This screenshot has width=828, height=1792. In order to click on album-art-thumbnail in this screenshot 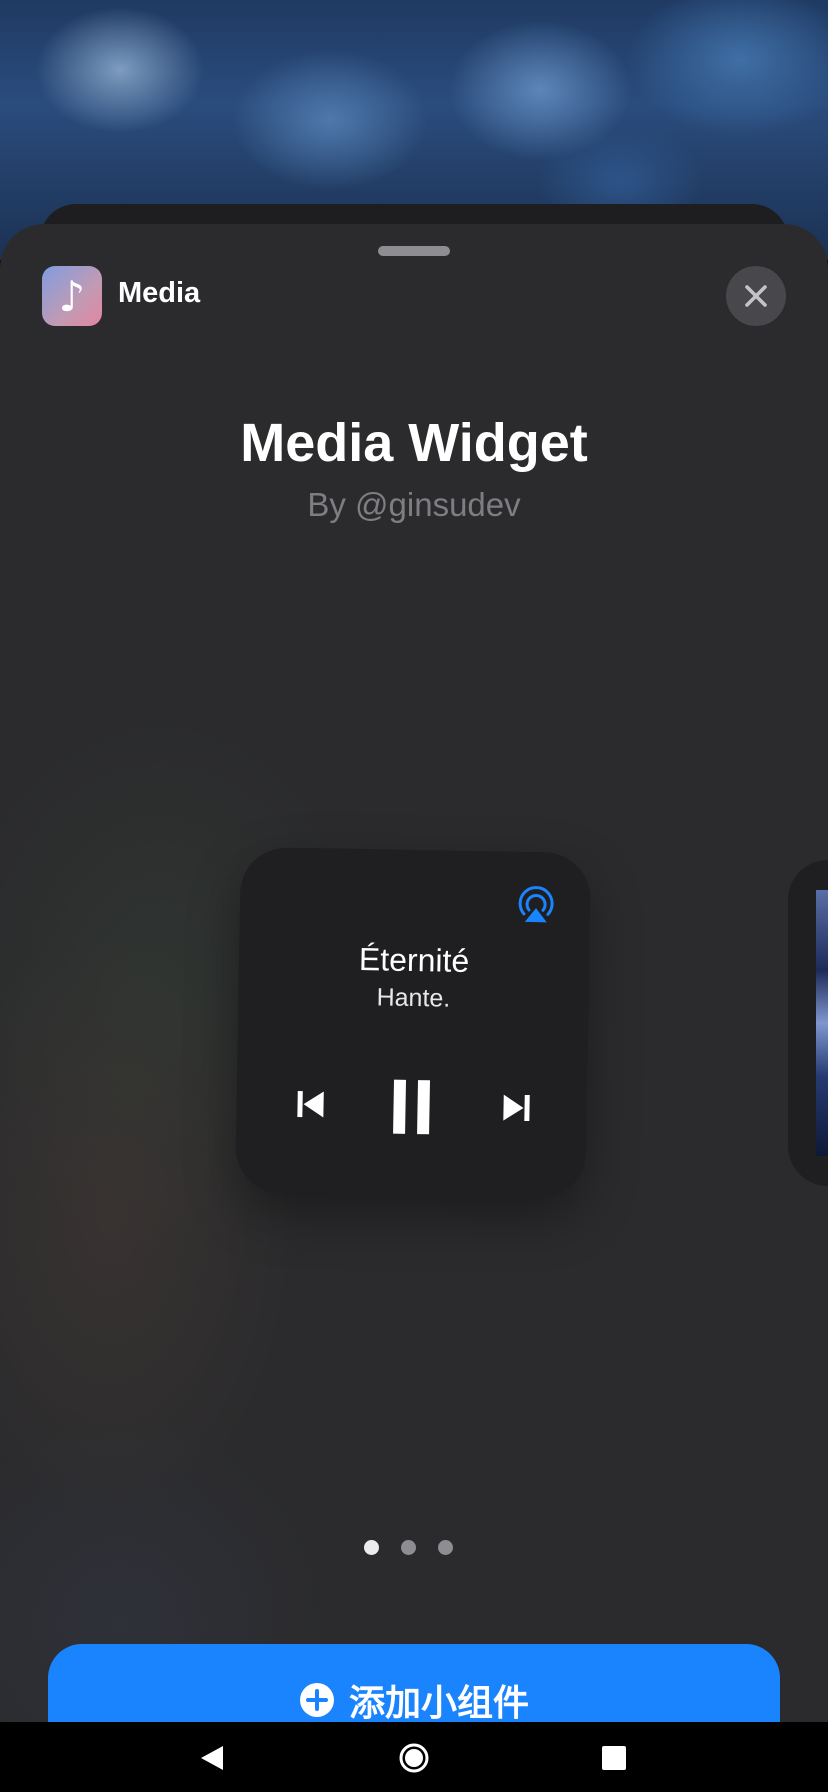, I will do `click(822, 1023)`.